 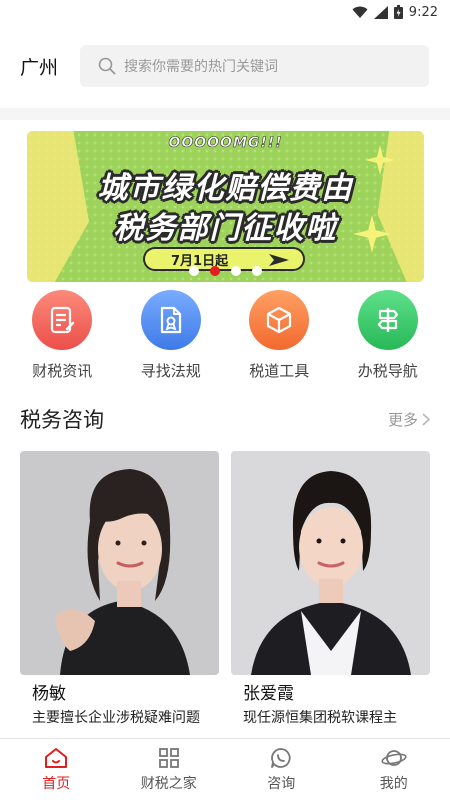 I want to click on shortcut-find-regulations: 寻找法规, so click(x=171, y=337).